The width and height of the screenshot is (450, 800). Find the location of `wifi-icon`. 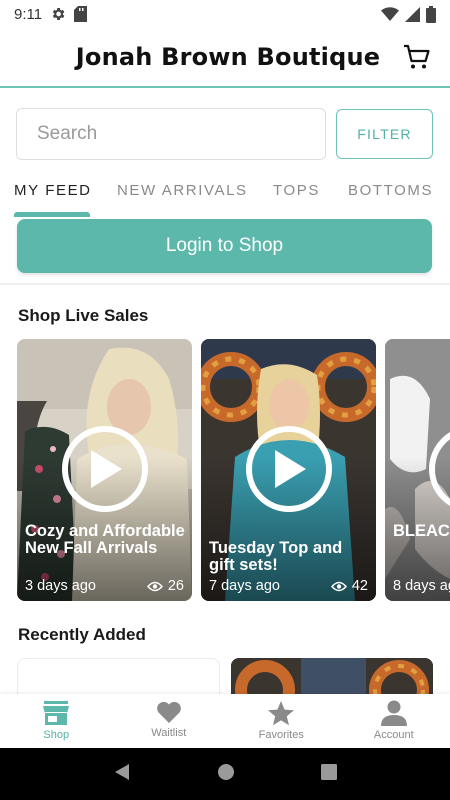

wifi-icon is located at coordinates (390, 14).